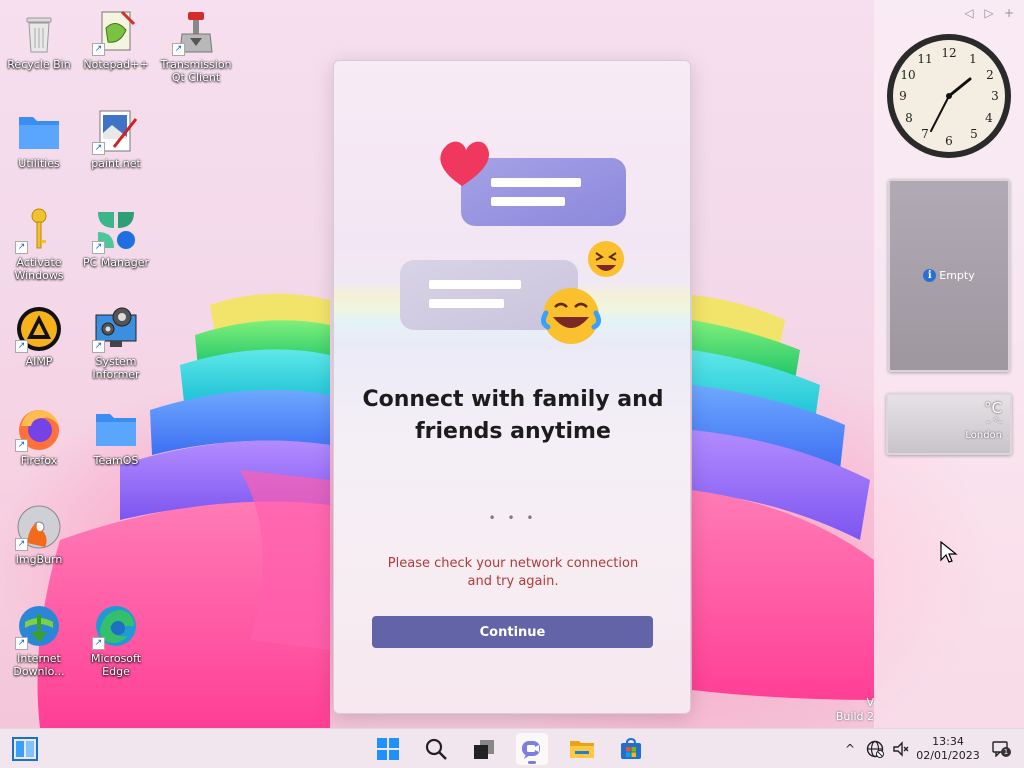 This screenshot has width=1024, height=768. What do you see at coordinates (39, 269) in the screenshot?
I see `desktop-icon-label: Activate Windows` at bounding box center [39, 269].